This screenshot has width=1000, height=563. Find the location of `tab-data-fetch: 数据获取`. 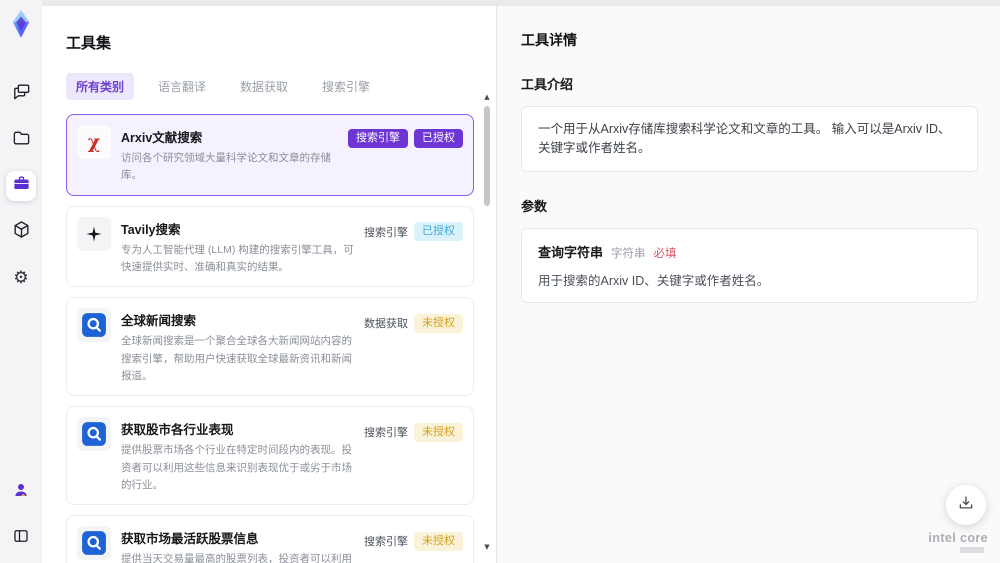

tab-data-fetch: 数据获取 is located at coordinates (264, 86).